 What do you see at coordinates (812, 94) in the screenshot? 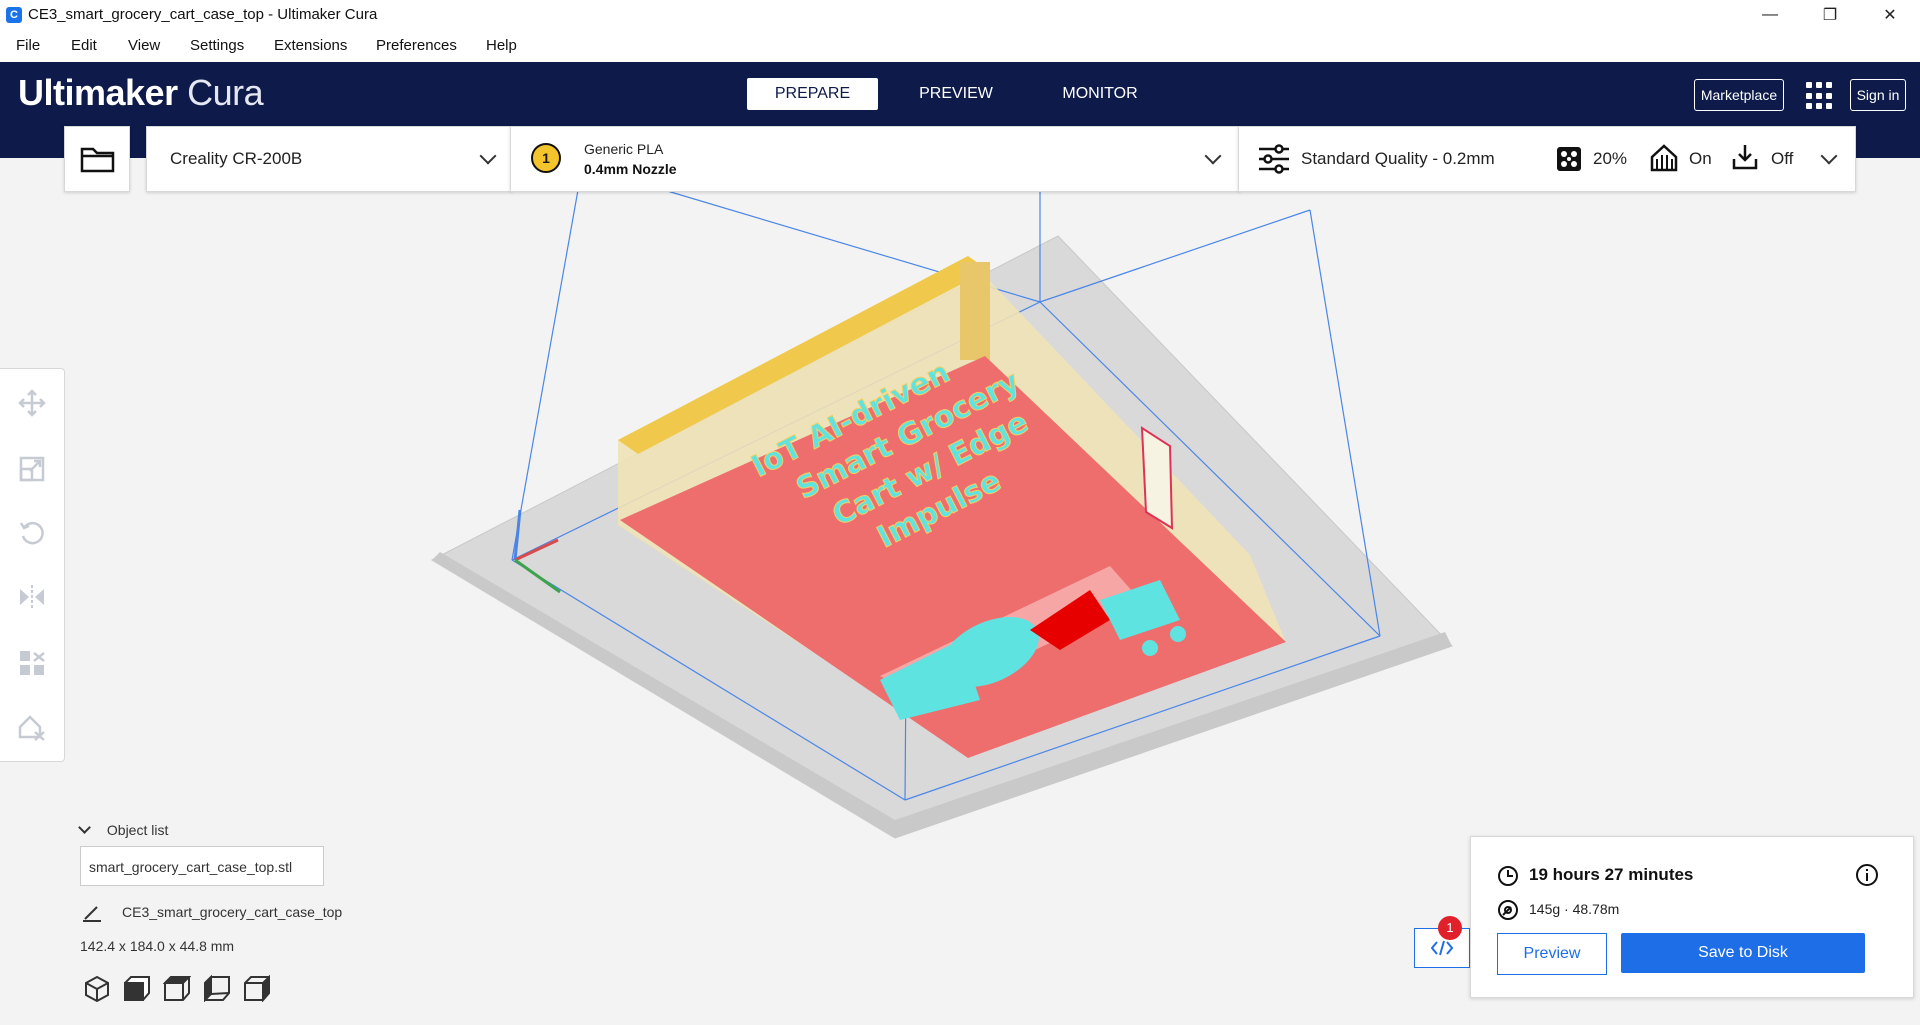
I see `tab-prepare: PREPARE` at bounding box center [812, 94].